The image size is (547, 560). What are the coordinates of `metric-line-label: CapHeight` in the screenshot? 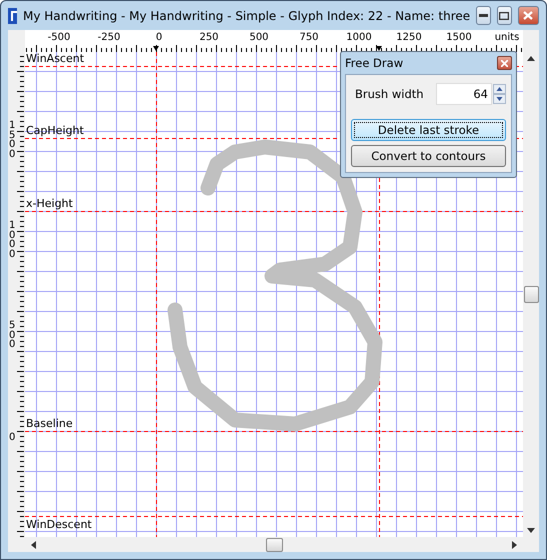 It's located at (55, 131).